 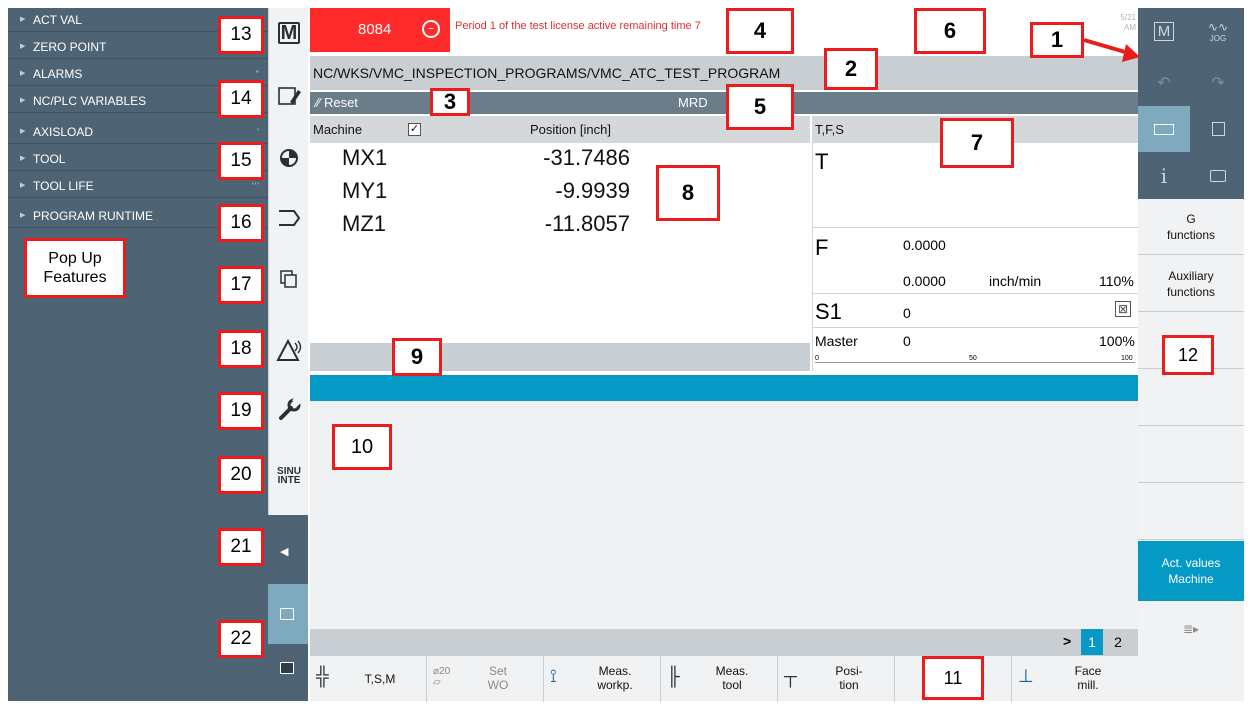 What do you see at coordinates (414, 129) in the screenshot?
I see `machine-checkbox: ✓` at bounding box center [414, 129].